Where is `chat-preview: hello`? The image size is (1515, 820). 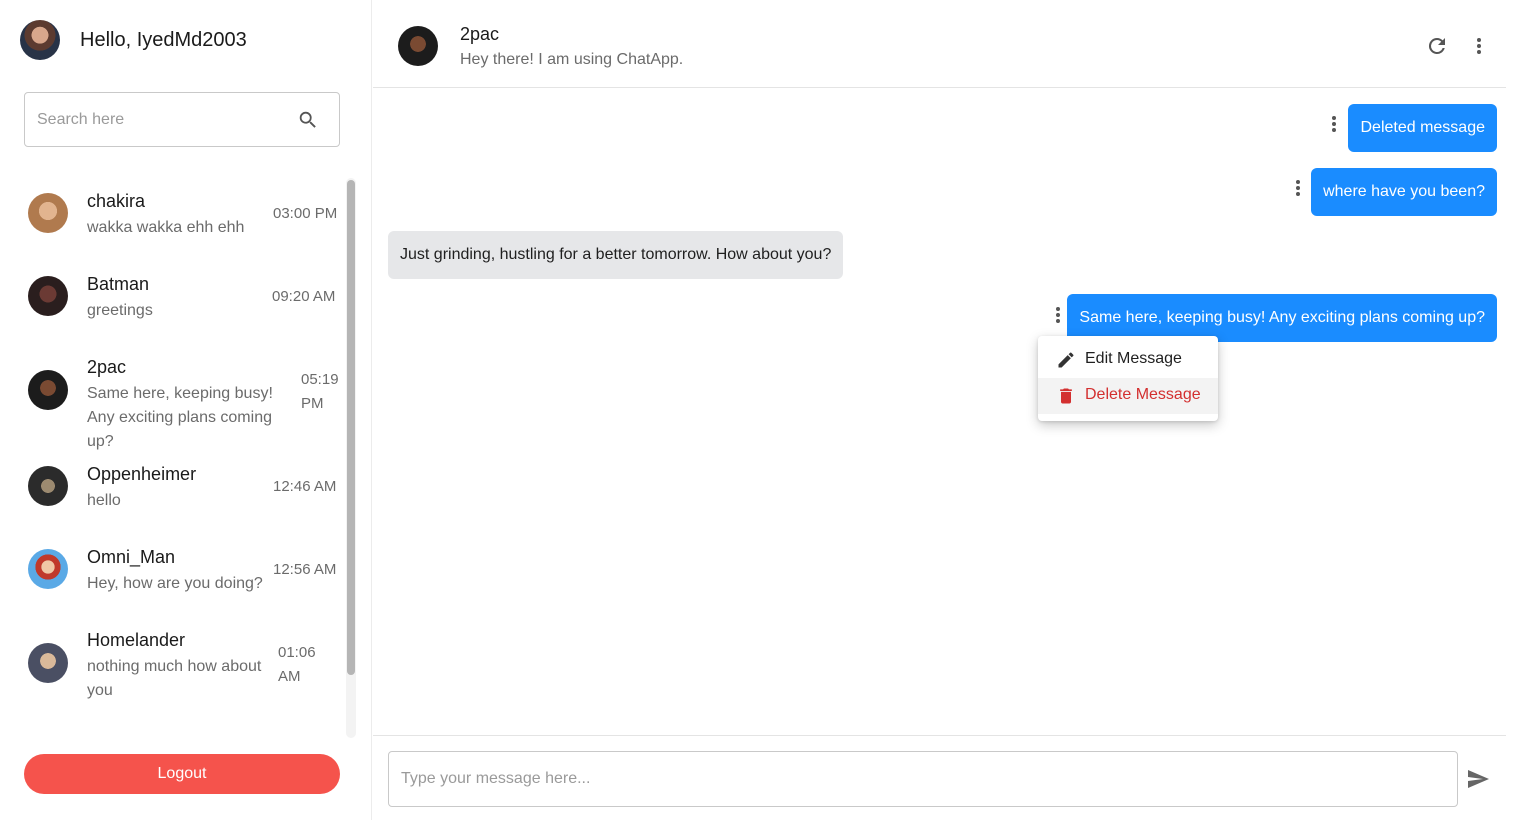 chat-preview: hello is located at coordinates (104, 500).